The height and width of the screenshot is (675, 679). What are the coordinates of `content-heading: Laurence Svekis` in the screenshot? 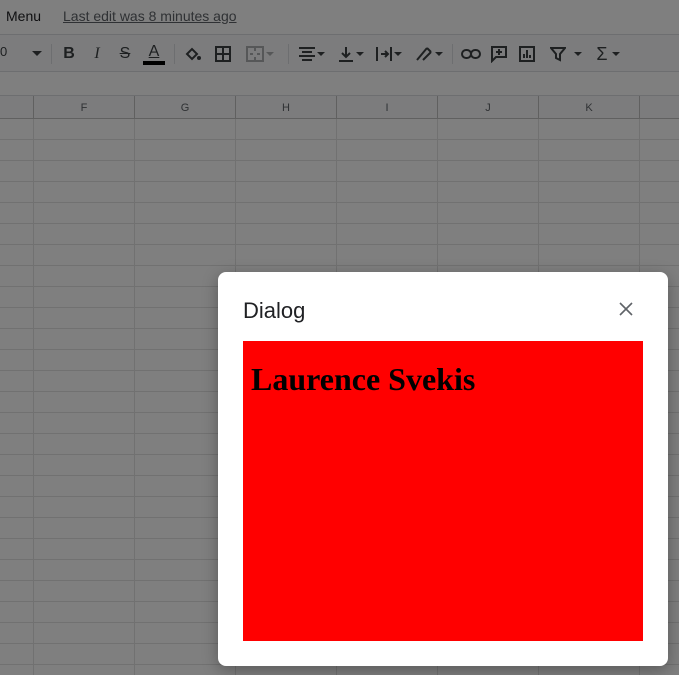 It's located at (363, 379).